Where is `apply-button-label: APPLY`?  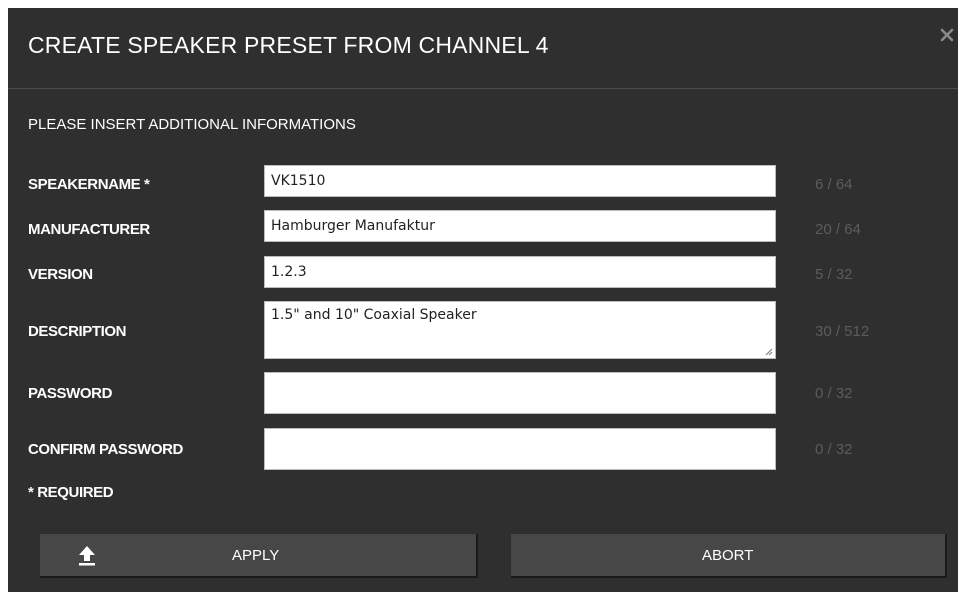 apply-button-label: APPLY is located at coordinates (256, 555).